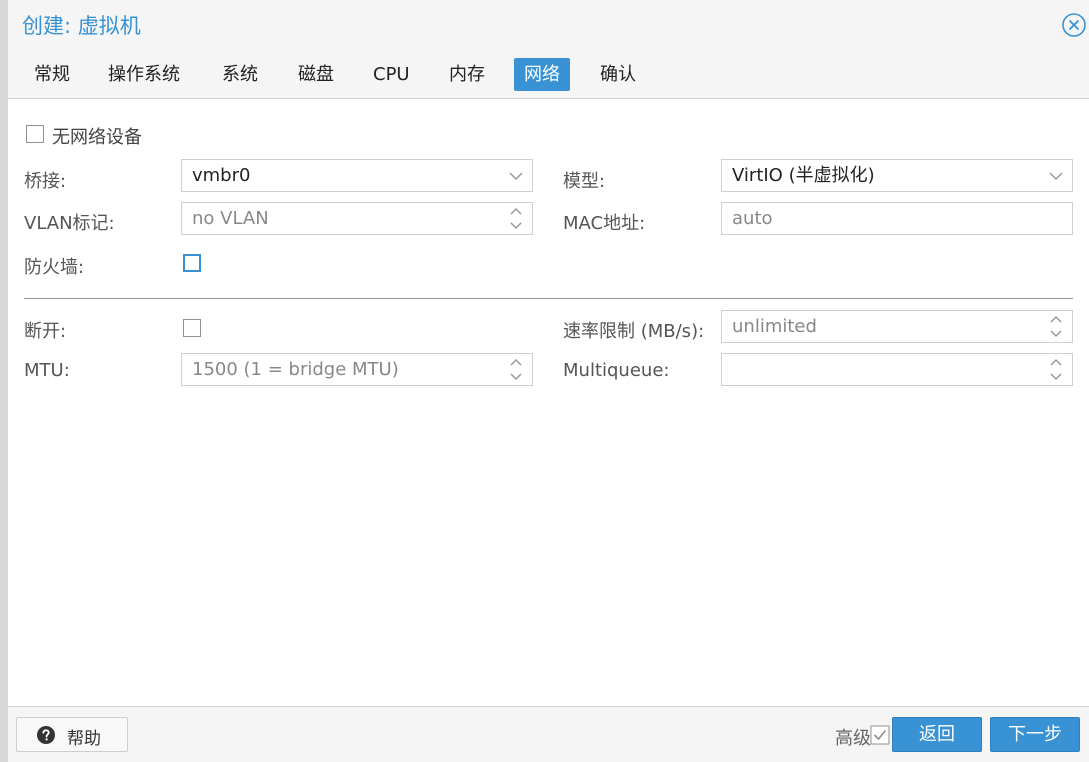 The image size is (1089, 762). Describe the element at coordinates (35, 134) in the screenshot. I see `no-network-checkbox` at that location.